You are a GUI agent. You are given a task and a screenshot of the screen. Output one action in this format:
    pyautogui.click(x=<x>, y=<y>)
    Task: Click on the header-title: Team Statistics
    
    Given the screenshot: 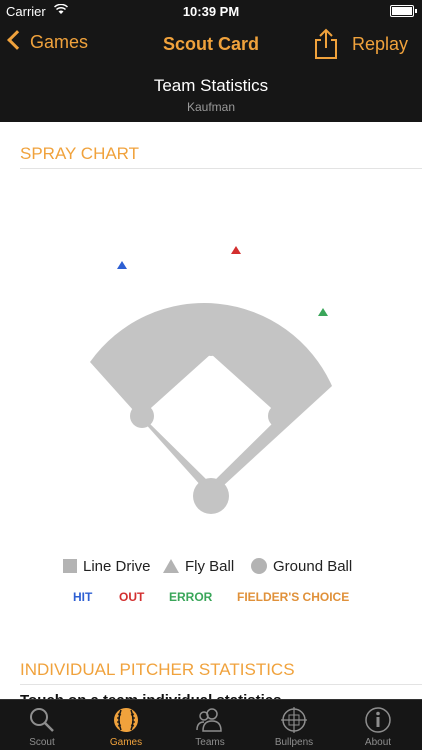 What is the action you would take?
    pyautogui.click(x=211, y=85)
    